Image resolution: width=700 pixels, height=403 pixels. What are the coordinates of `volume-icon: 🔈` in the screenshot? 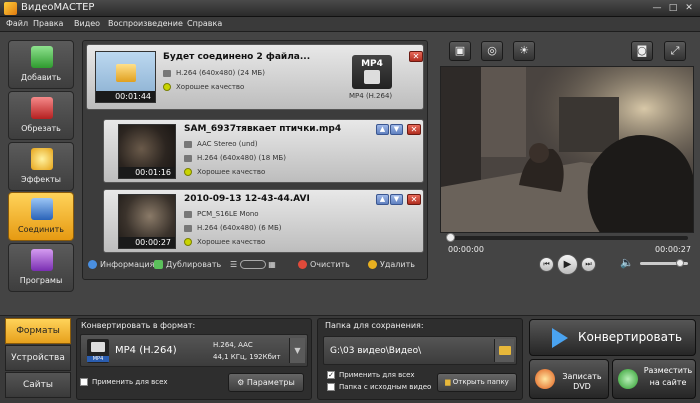 It's located at (627, 262).